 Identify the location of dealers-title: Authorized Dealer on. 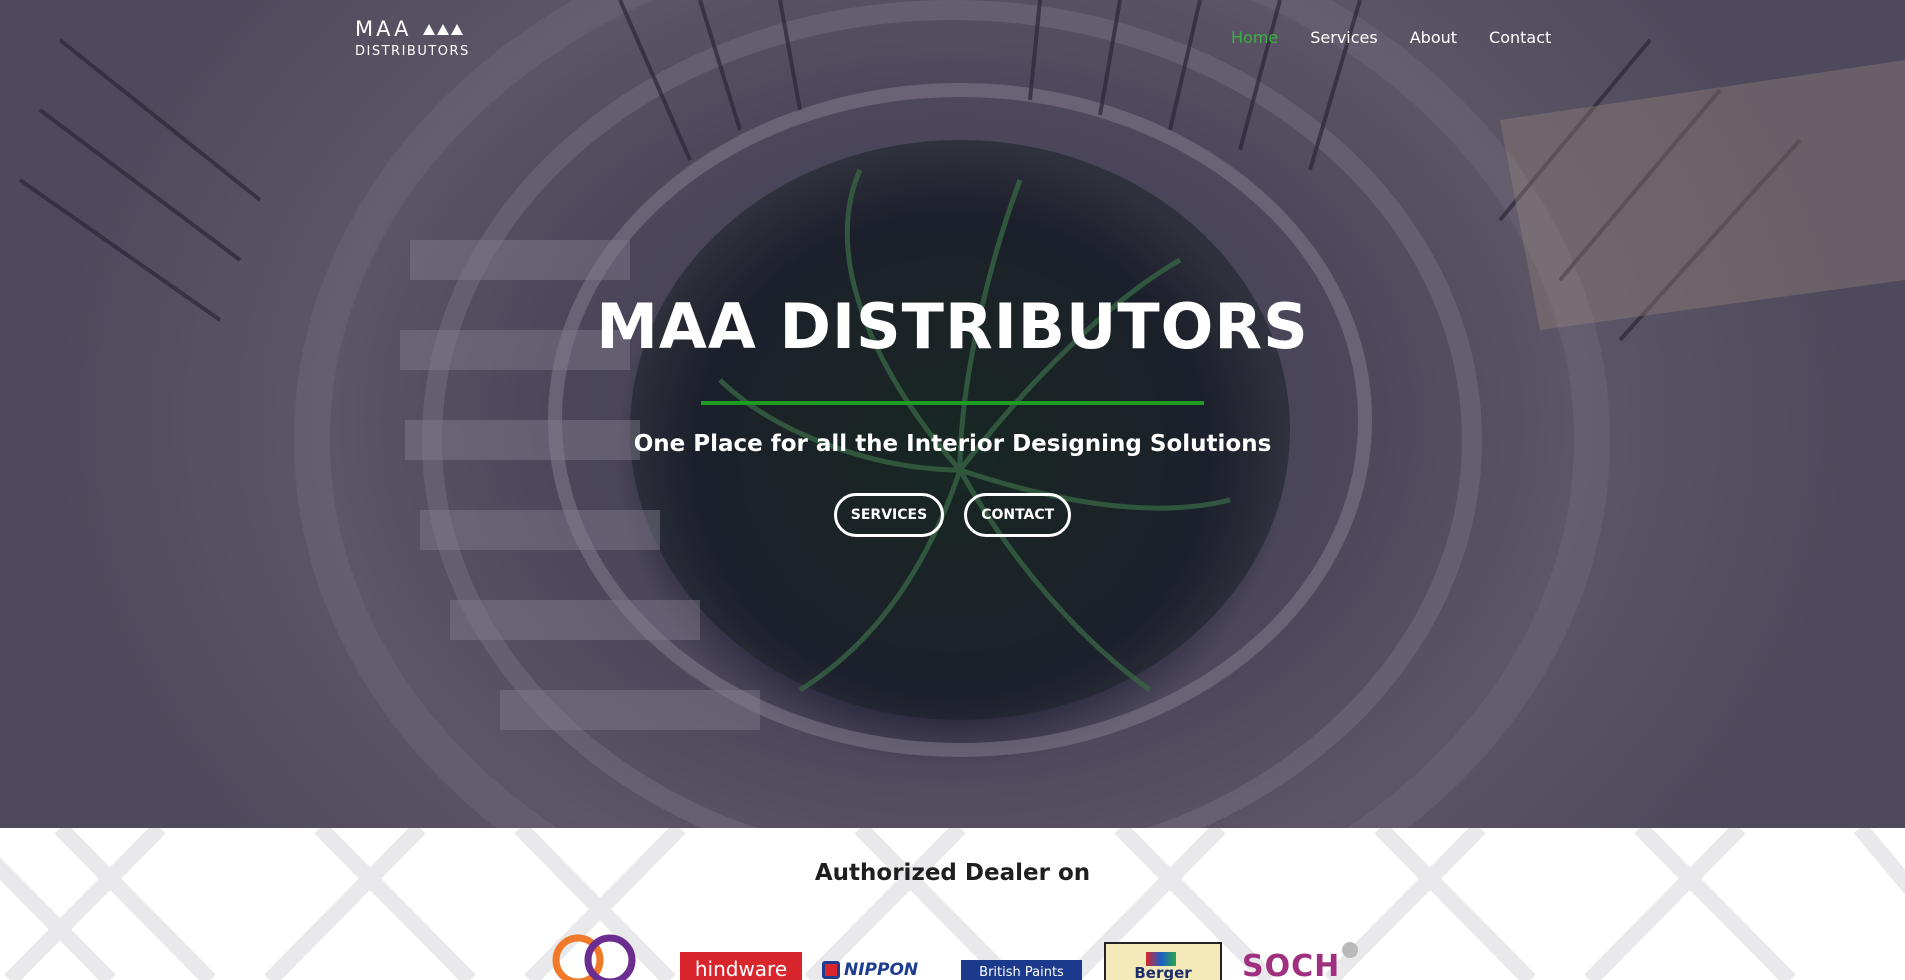
(952, 873).